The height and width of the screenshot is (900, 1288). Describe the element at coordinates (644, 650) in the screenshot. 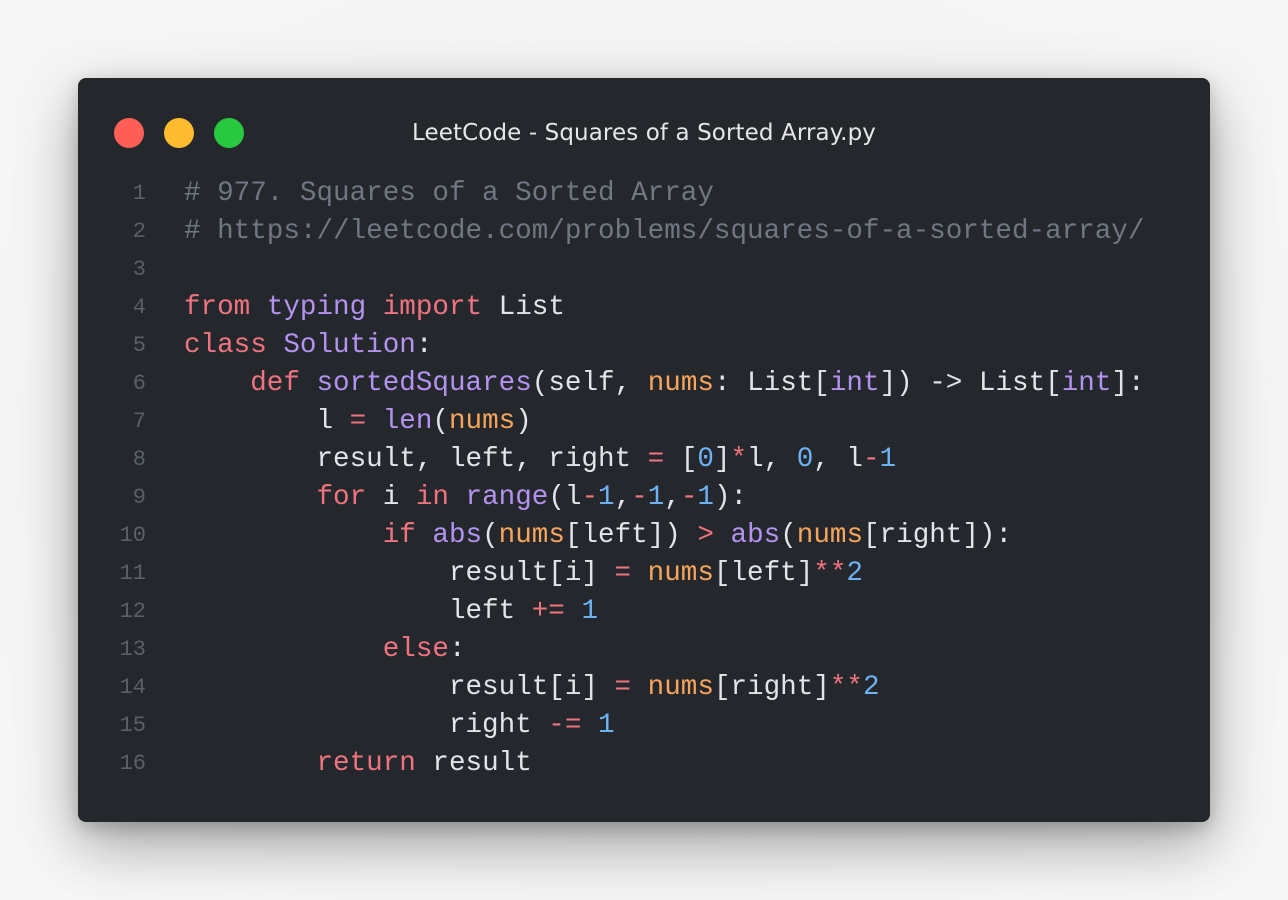

I see `code-line: 13 else:` at that location.